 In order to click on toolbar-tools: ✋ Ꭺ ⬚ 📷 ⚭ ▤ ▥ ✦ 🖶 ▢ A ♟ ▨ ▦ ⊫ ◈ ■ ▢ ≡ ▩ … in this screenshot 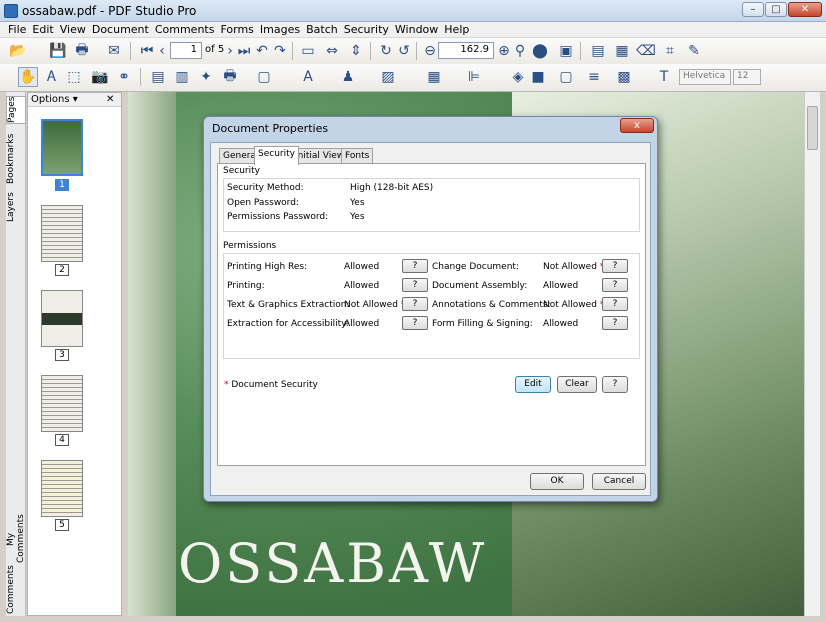, I will do `click(413, 78)`.